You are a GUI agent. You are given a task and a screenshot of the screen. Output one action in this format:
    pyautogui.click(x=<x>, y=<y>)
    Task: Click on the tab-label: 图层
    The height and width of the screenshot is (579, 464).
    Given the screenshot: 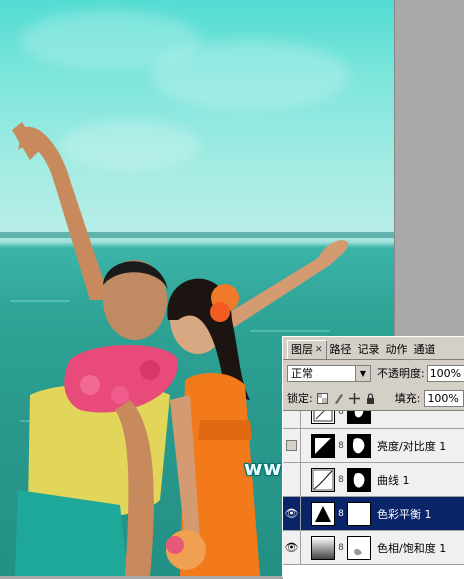 What is the action you would take?
    pyautogui.click(x=302, y=349)
    